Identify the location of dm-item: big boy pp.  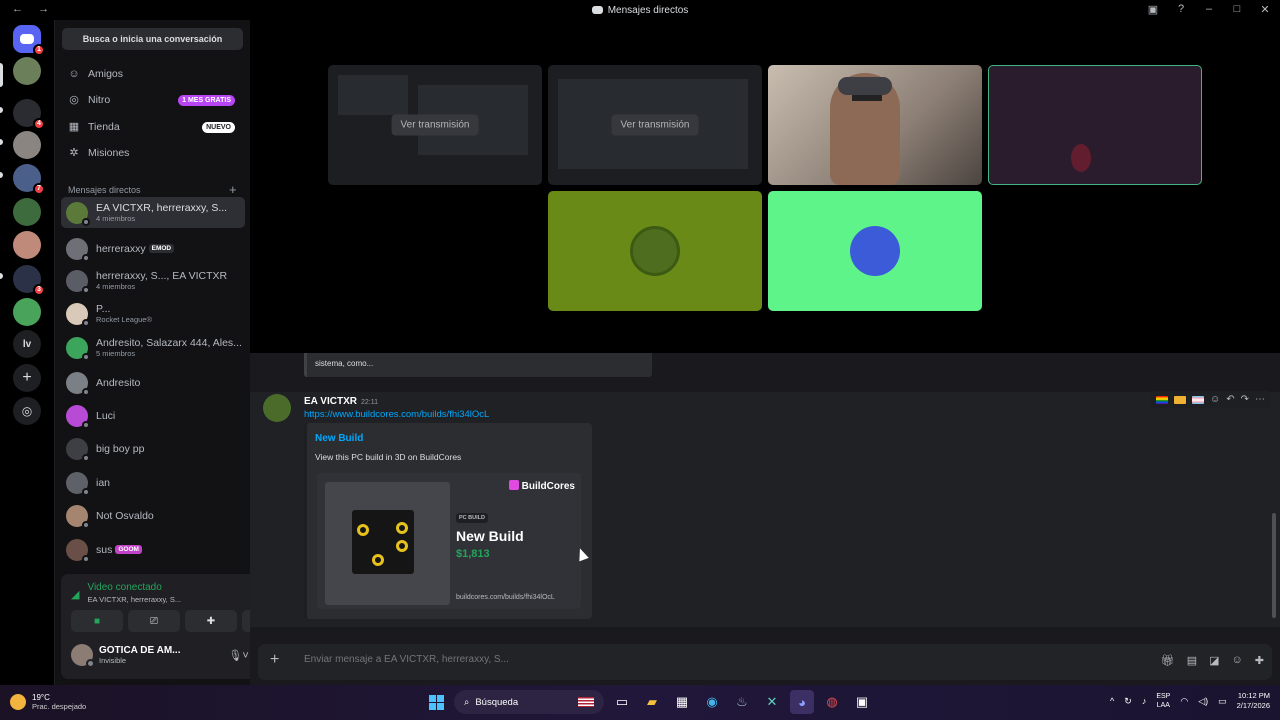
(153, 448).